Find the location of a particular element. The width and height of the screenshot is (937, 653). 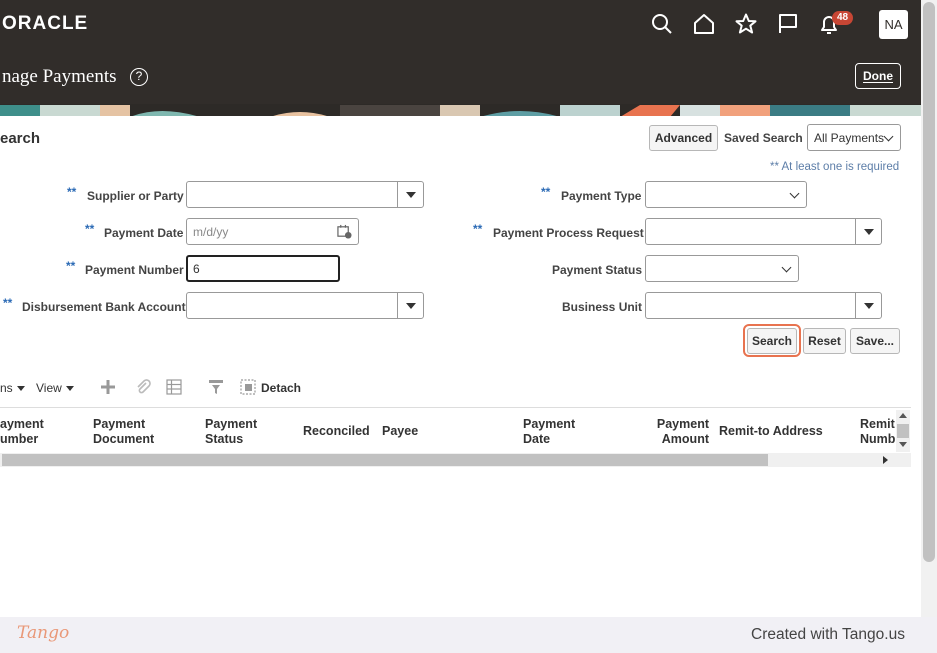

table-vertical-scrollbar is located at coordinates (903, 431).